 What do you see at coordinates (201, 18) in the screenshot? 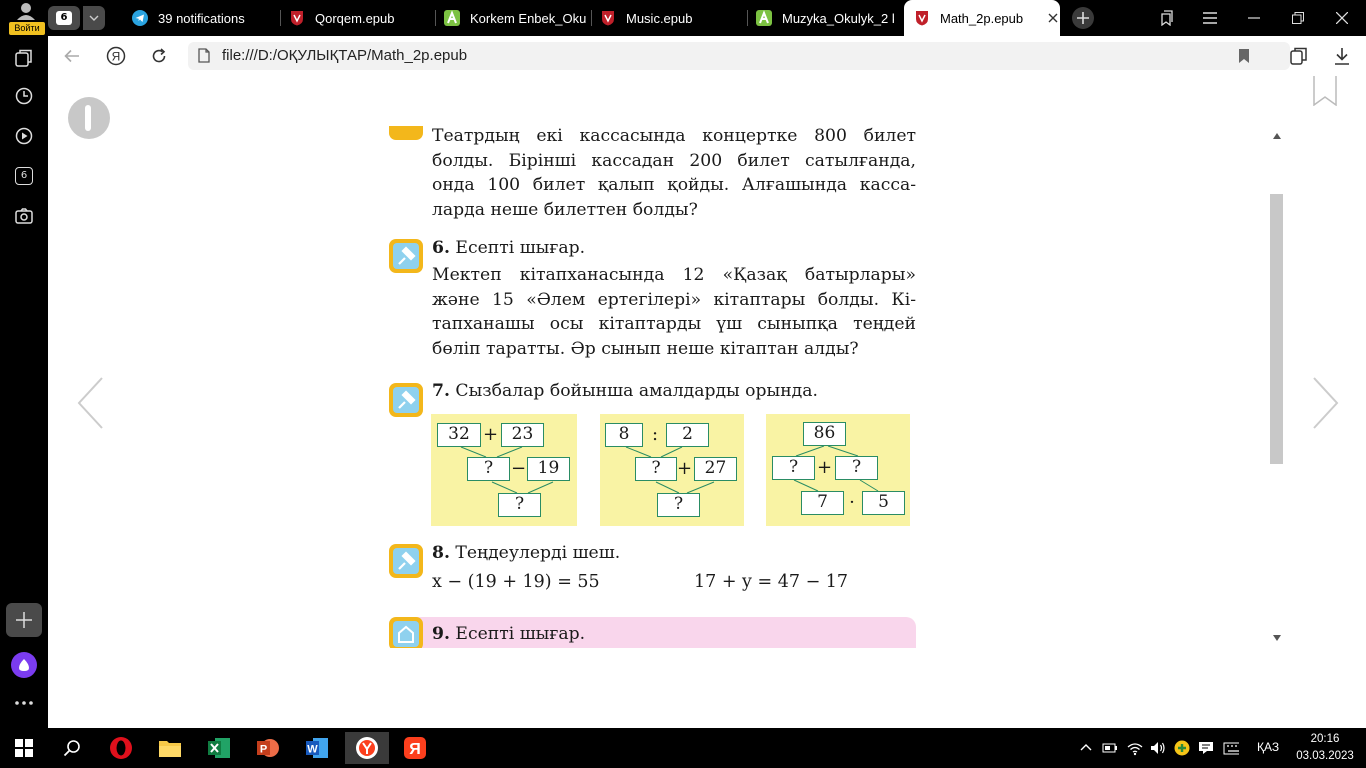
I see `tab-label: 39 notifications` at bounding box center [201, 18].